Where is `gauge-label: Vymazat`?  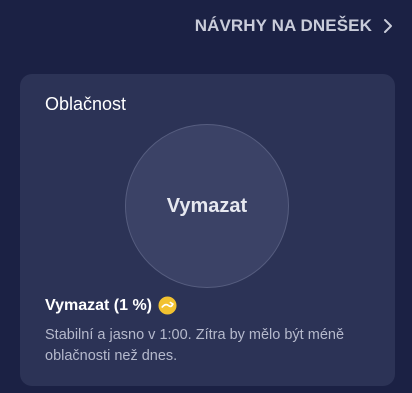 gauge-label: Vymazat is located at coordinates (207, 205).